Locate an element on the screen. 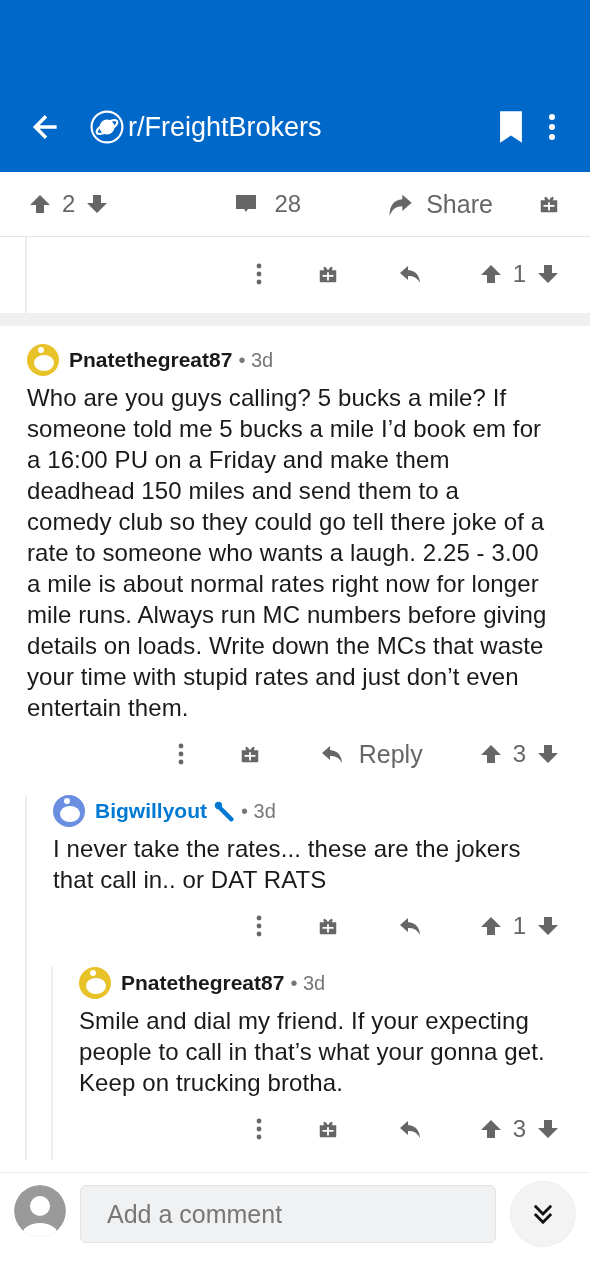  comment-count: 28 is located at coordinates (288, 204).